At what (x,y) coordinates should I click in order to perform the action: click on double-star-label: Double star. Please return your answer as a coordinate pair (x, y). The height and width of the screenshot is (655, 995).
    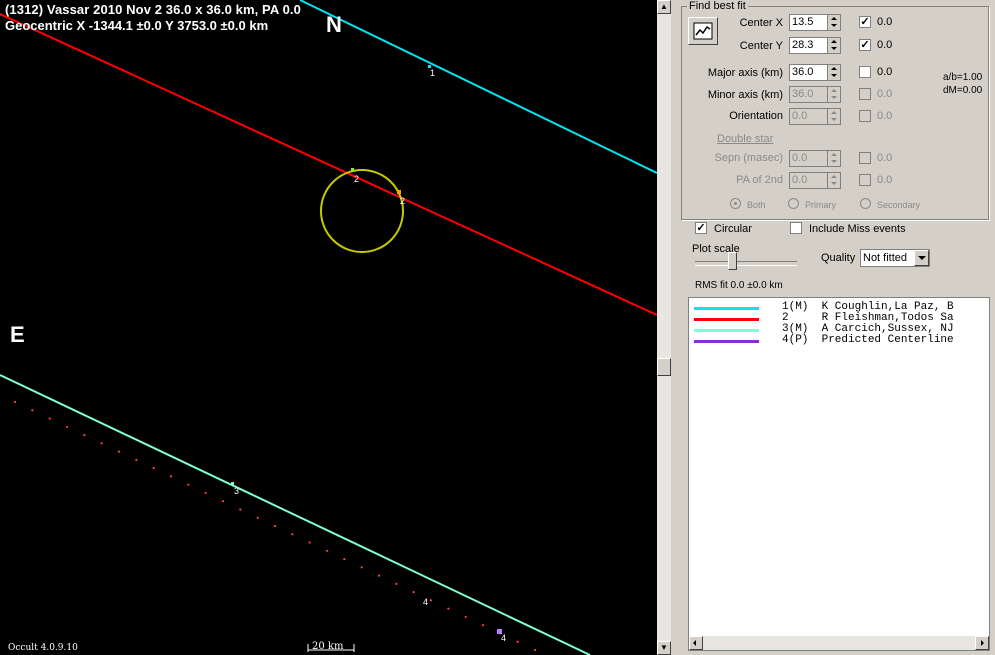
    Looking at the image, I should click on (745, 139).